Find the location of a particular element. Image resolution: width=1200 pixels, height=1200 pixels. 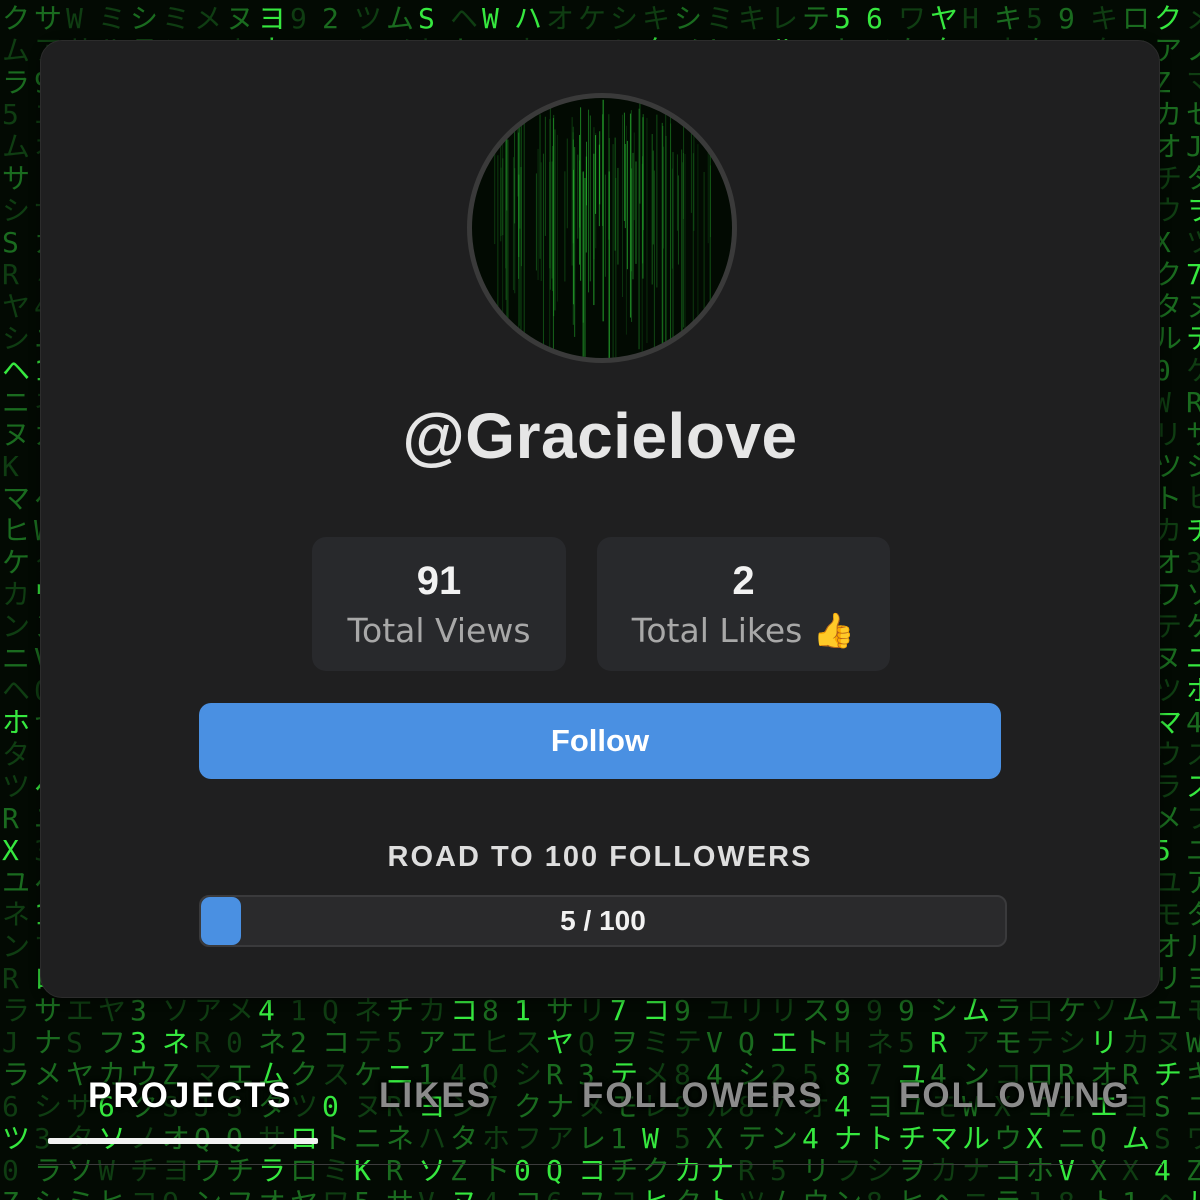

matrix-glyph: 5 is located at coordinates (1034, 18).